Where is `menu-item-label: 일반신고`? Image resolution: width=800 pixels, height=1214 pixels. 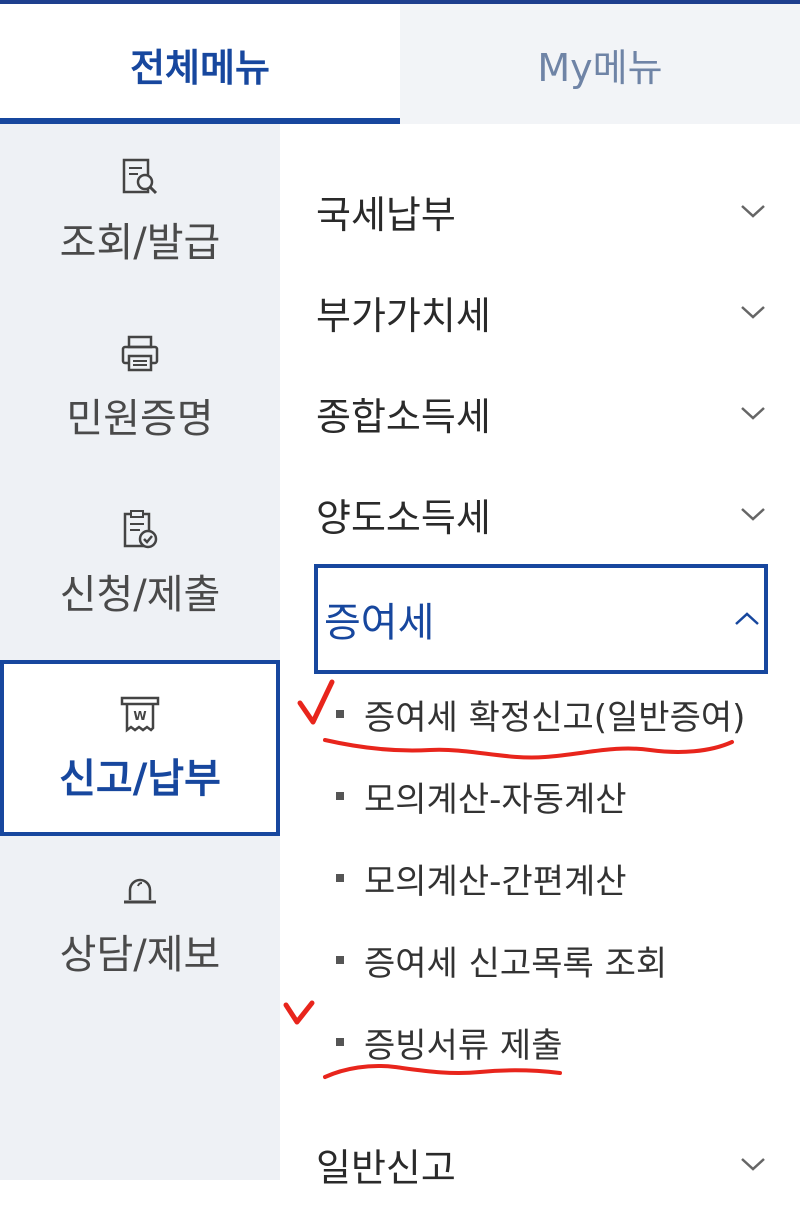
menu-item-label: 일반신고 is located at coordinates (386, 1167).